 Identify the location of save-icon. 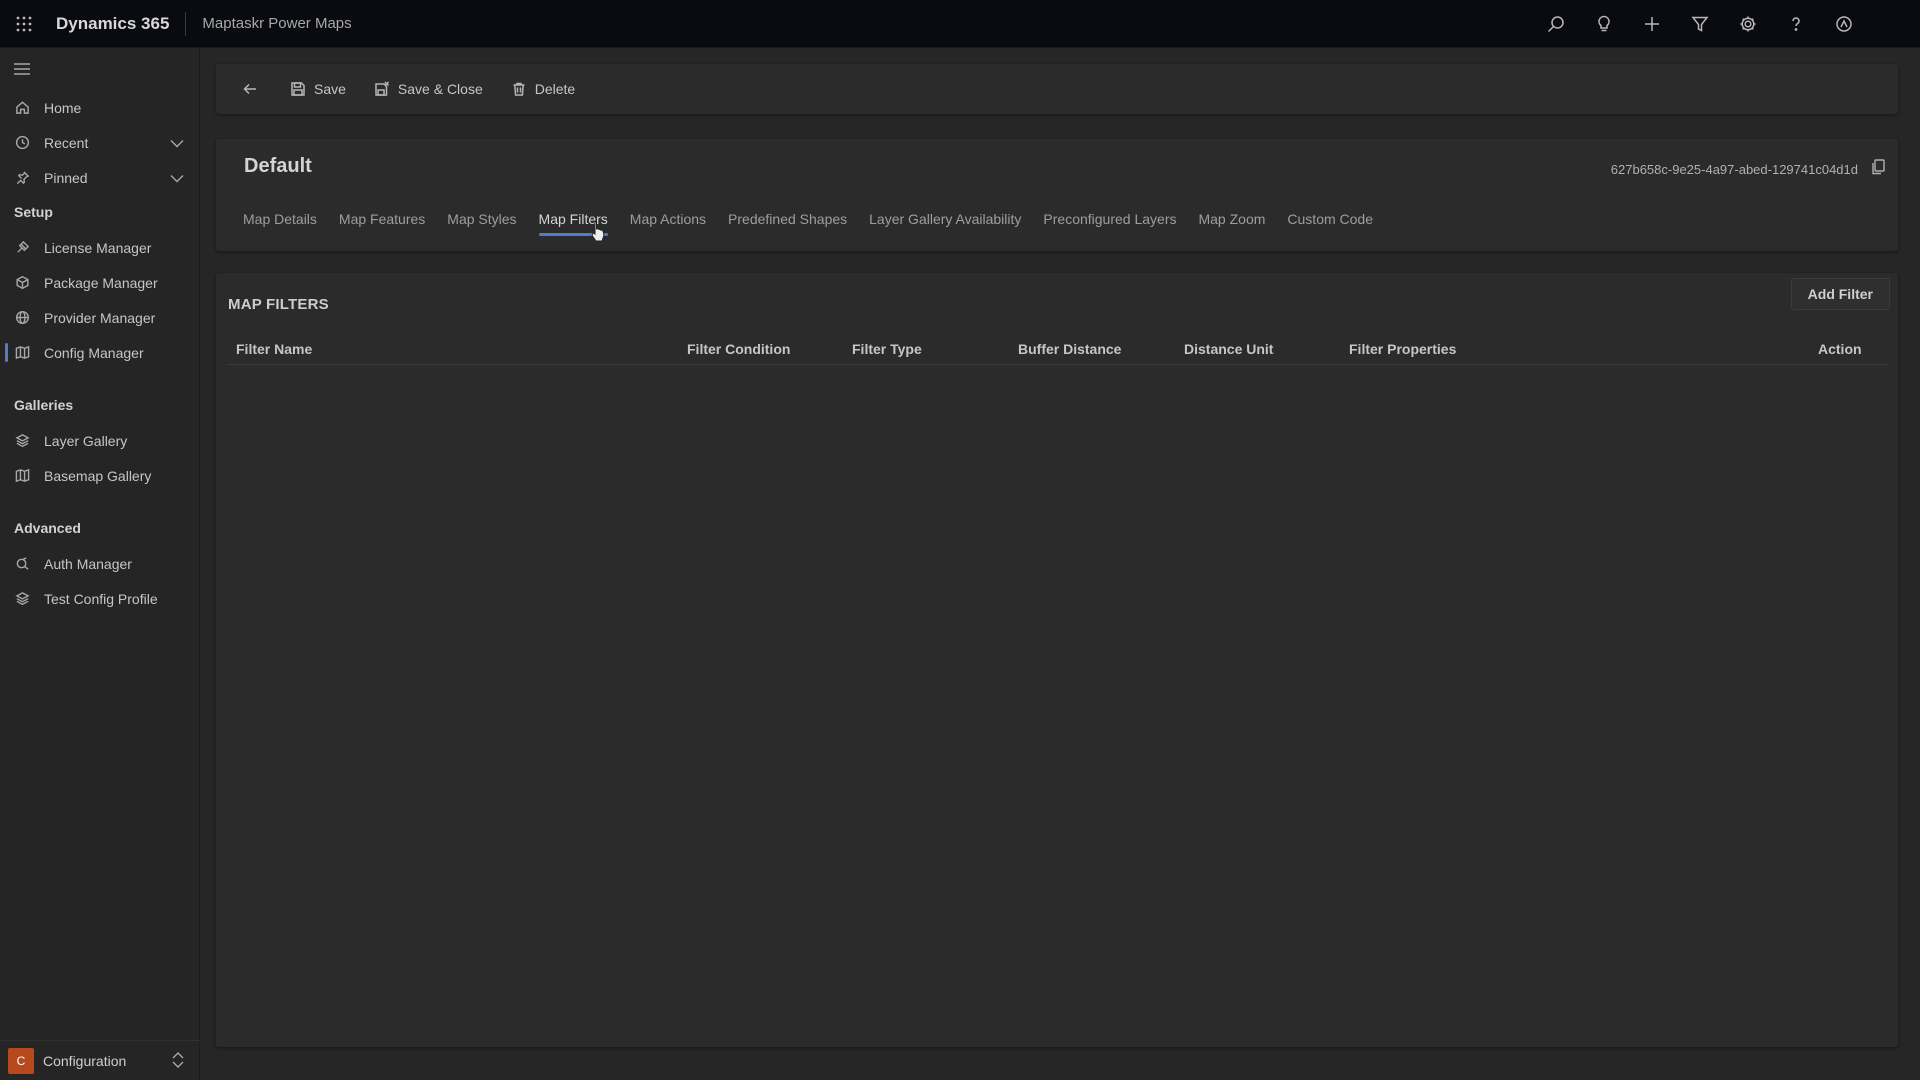
(298, 89).